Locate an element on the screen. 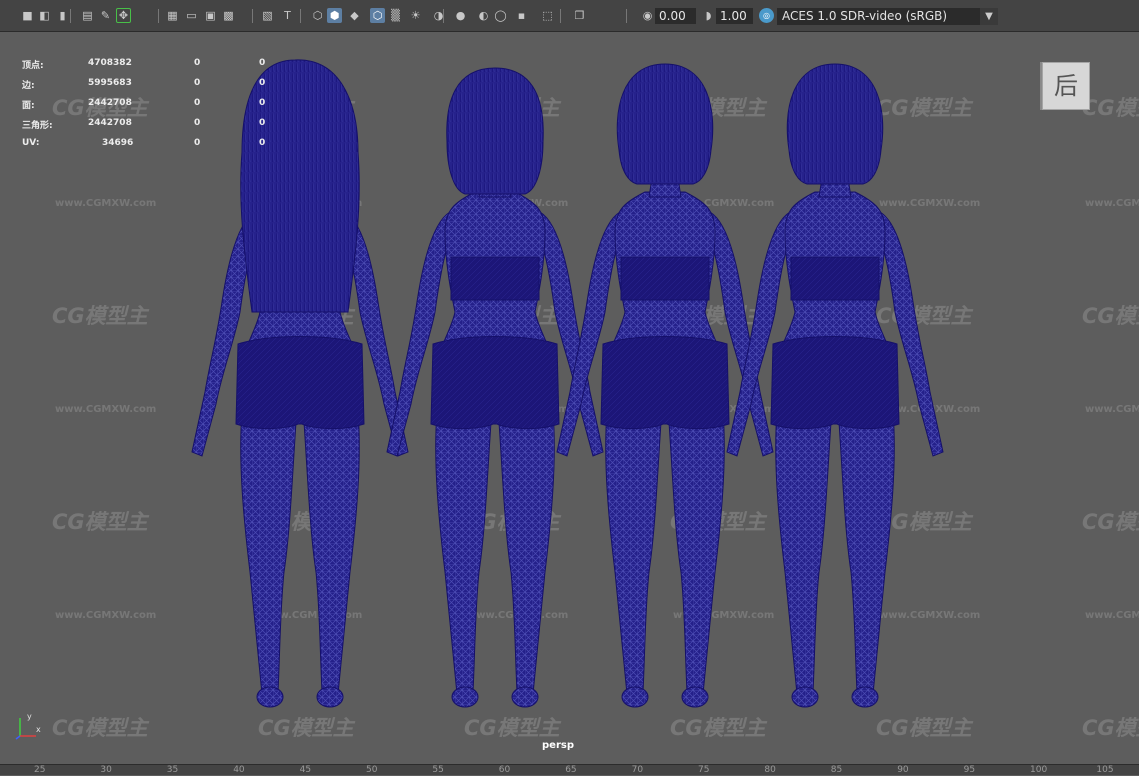 The height and width of the screenshot is (776, 1139). hud-row: 面: 2442708 0 0 is located at coordinates (152, 104).